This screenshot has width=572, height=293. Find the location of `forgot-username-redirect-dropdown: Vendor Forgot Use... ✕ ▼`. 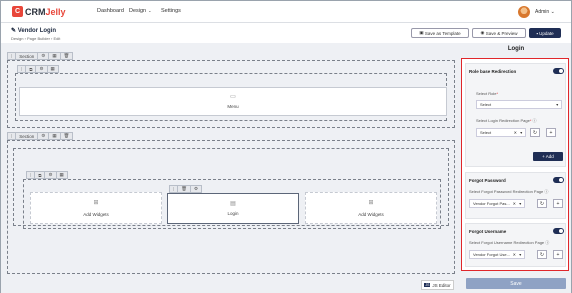

forgot-username-redirect-dropdown: Vendor Forgot Use... ✕ ▼ is located at coordinates (497, 254).